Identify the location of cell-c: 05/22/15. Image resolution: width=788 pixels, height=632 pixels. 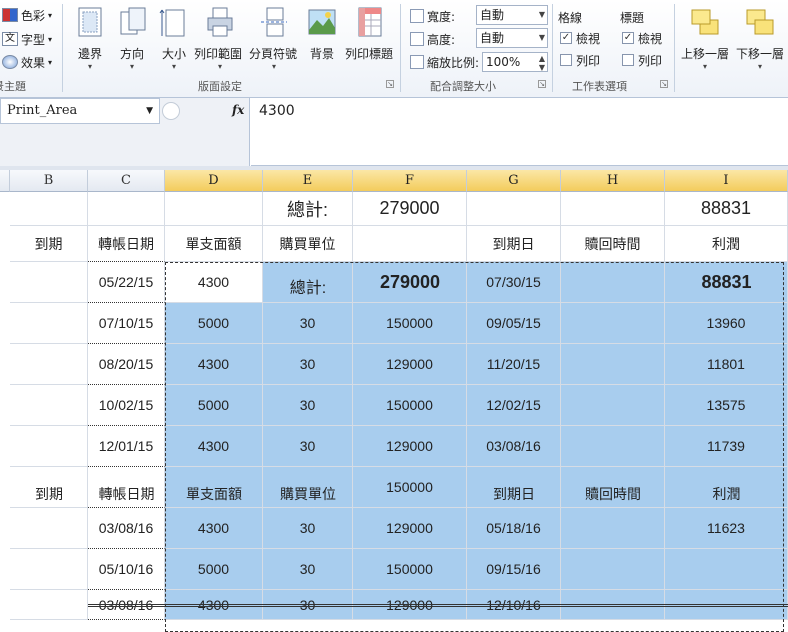
(126, 282).